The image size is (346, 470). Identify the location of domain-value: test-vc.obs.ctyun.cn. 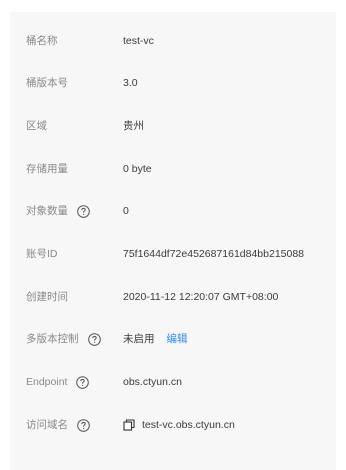
(188, 425).